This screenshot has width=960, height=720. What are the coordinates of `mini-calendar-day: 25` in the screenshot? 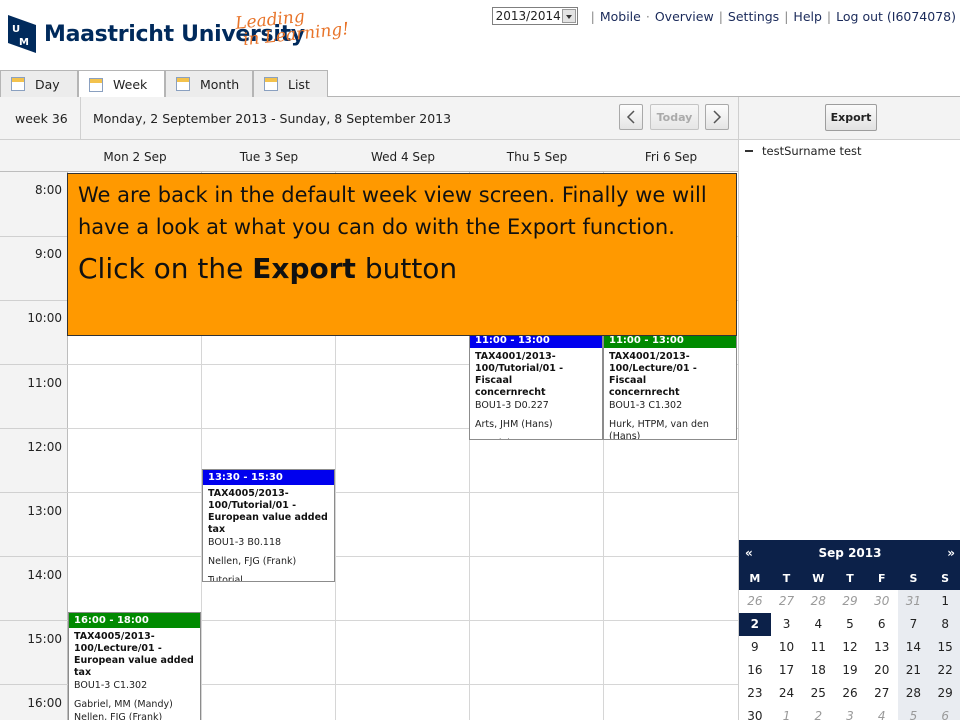 It's located at (818, 693).